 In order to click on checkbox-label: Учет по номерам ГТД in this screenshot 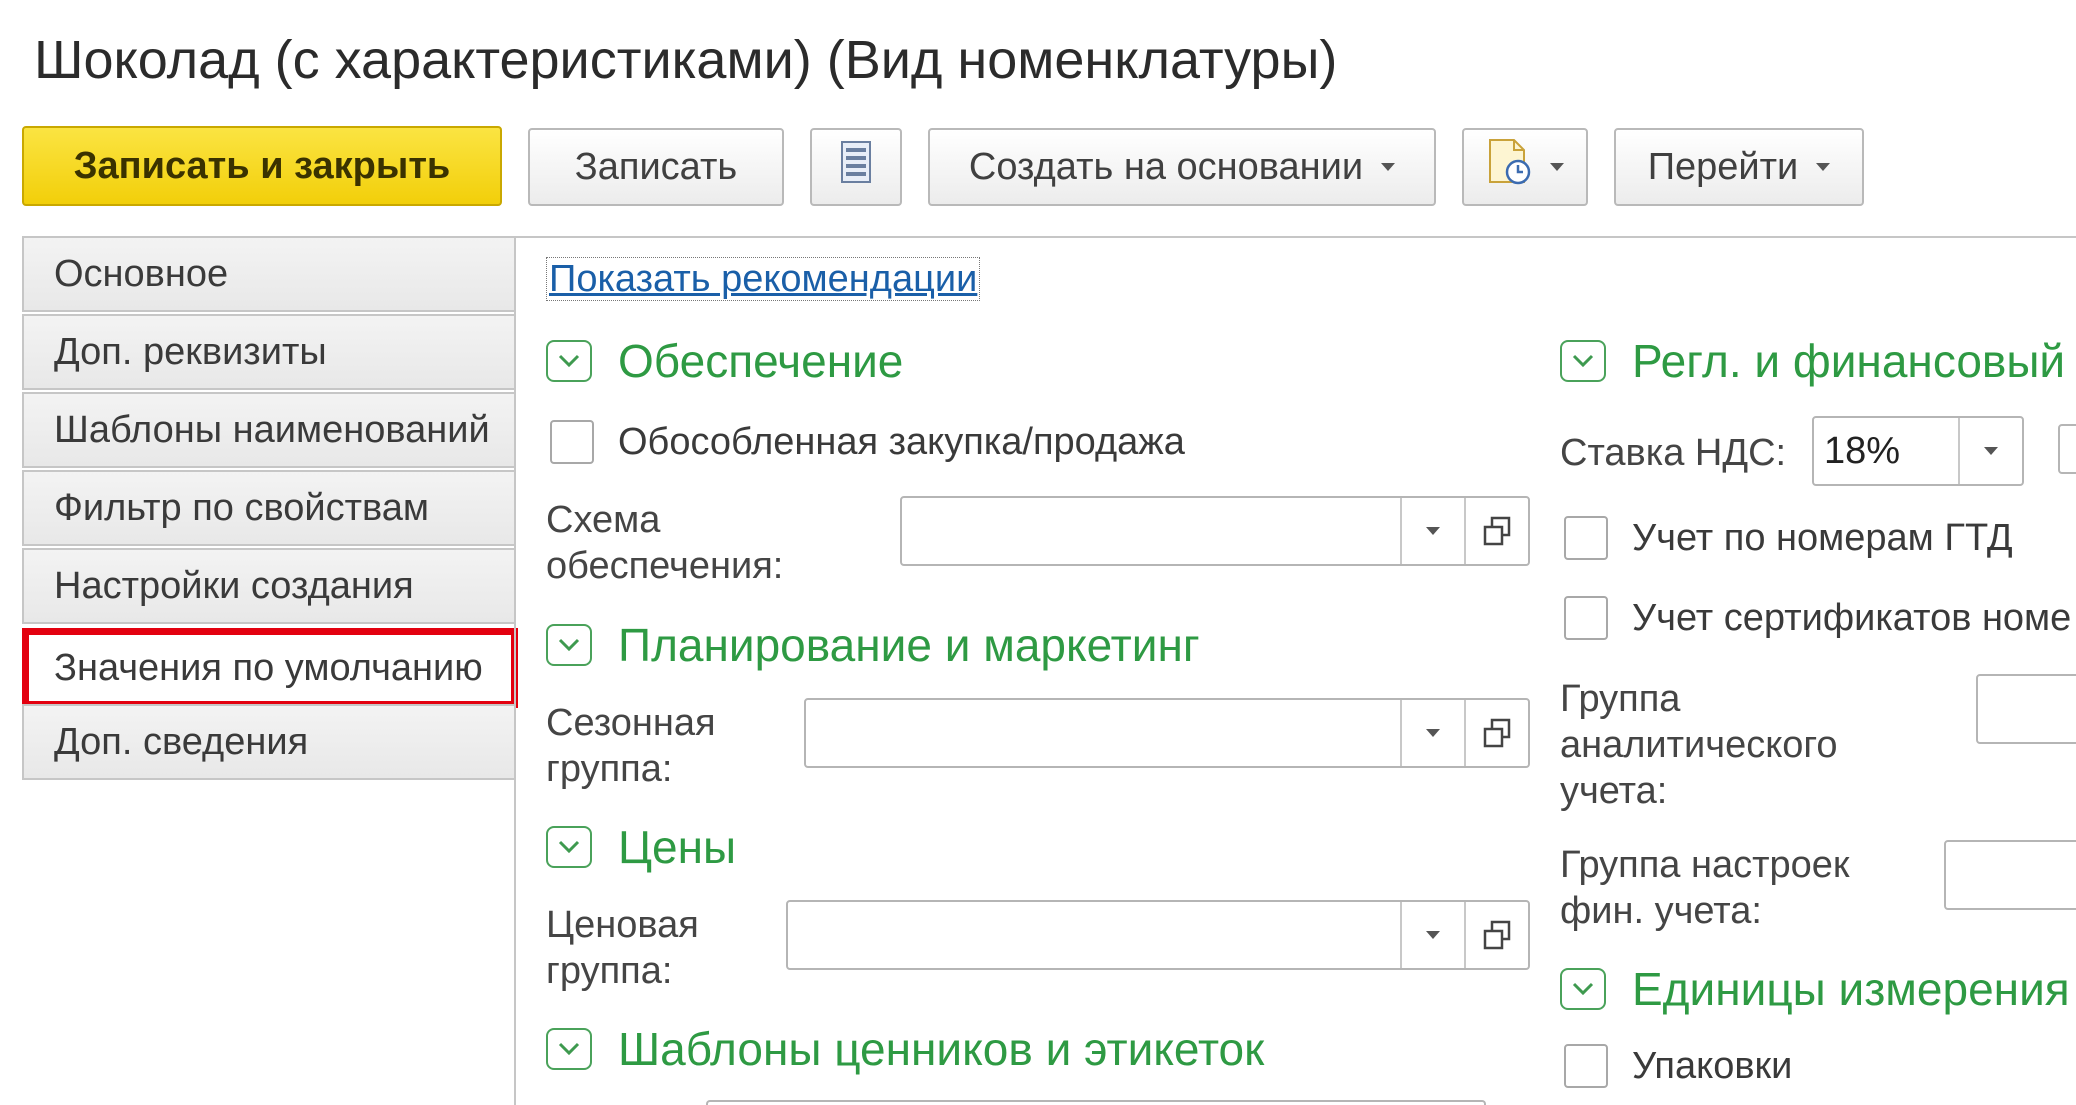, I will do `click(1822, 537)`.